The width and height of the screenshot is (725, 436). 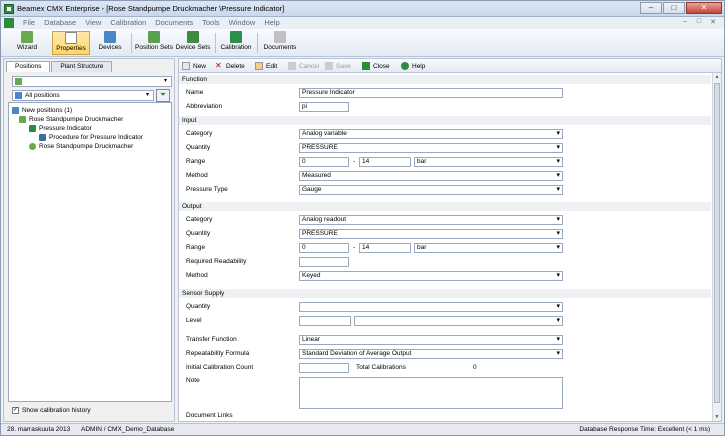 What do you see at coordinates (450, 66) in the screenshot?
I see `properties-toolbar: New ✕ Delete Edit Cancel Save Close Help` at bounding box center [450, 66].